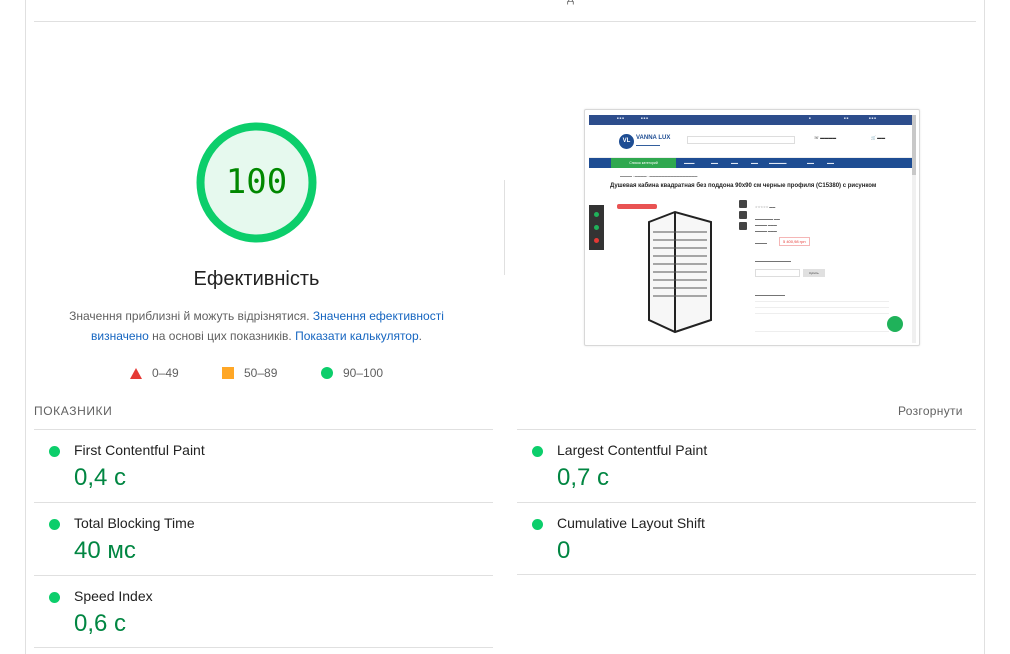  I want to click on cart-icon: 🛒 ▬▬, so click(878, 137).